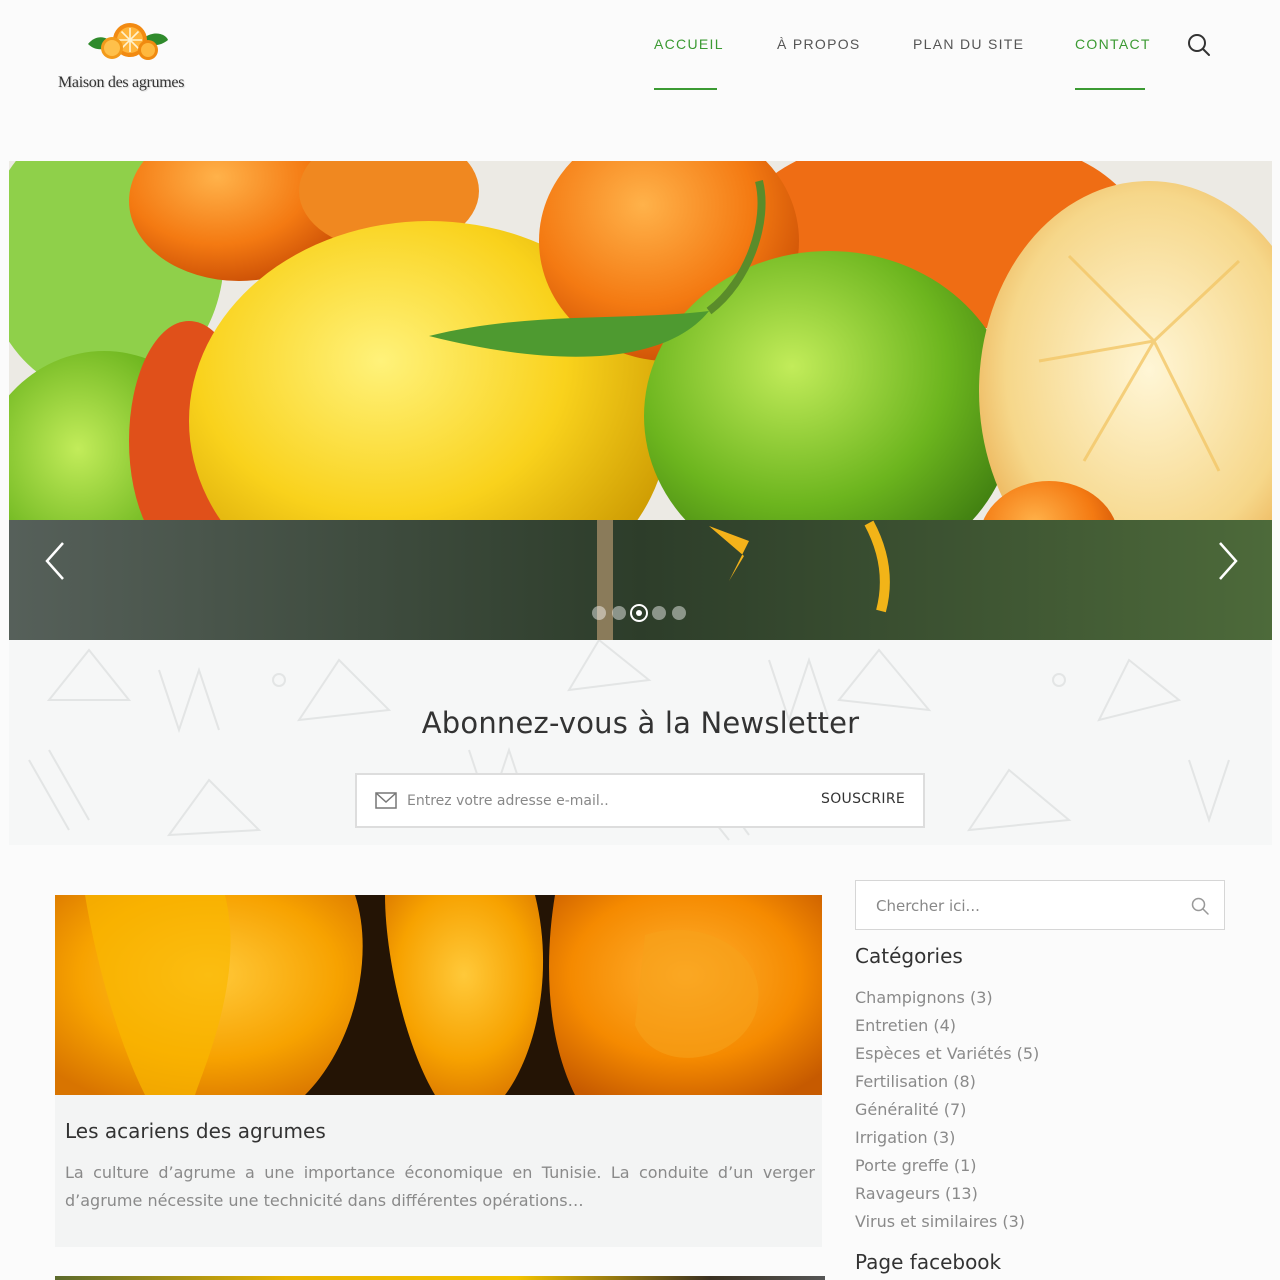  I want to click on sidebar-search-input, so click(1026, 906).